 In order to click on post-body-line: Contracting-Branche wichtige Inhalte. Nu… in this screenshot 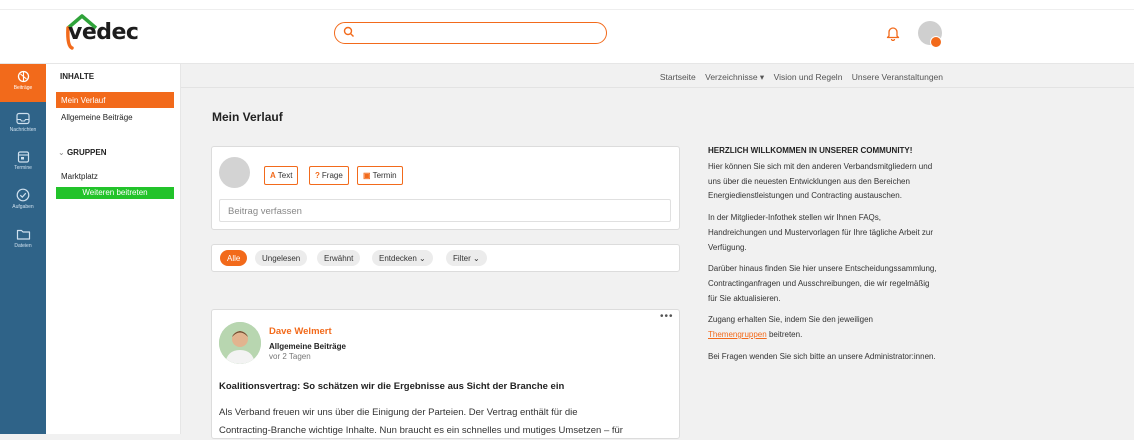, I will do `click(421, 430)`.